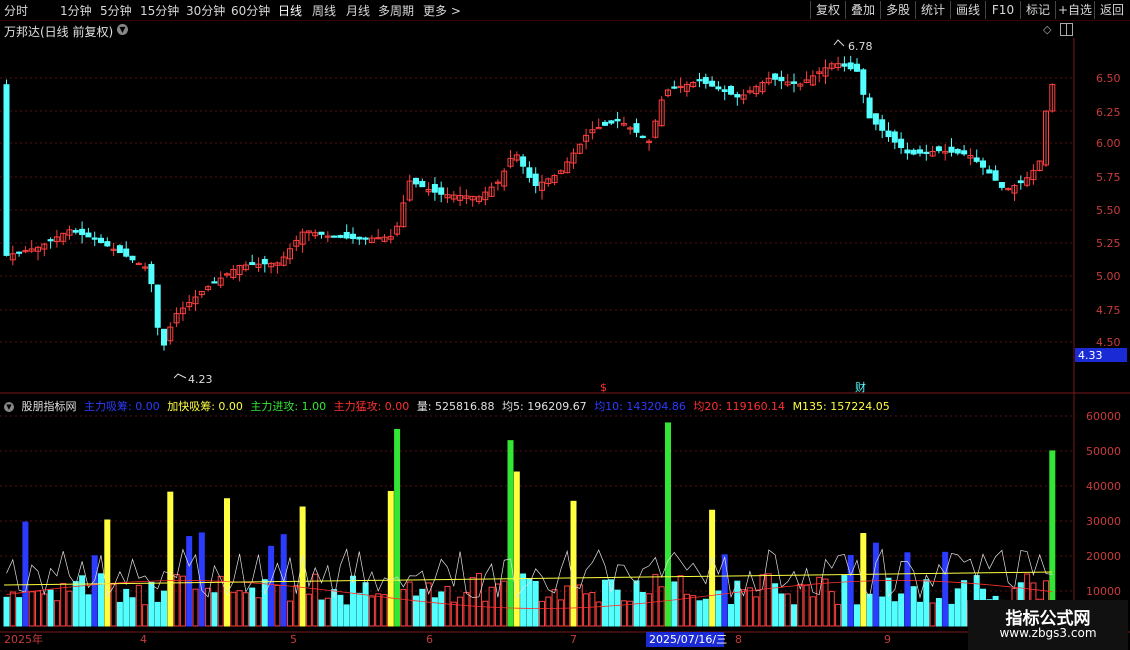 This screenshot has width=1130, height=650. Describe the element at coordinates (1048, 633) in the screenshot. I see `watermark-url: www.zbgs3.com` at that location.